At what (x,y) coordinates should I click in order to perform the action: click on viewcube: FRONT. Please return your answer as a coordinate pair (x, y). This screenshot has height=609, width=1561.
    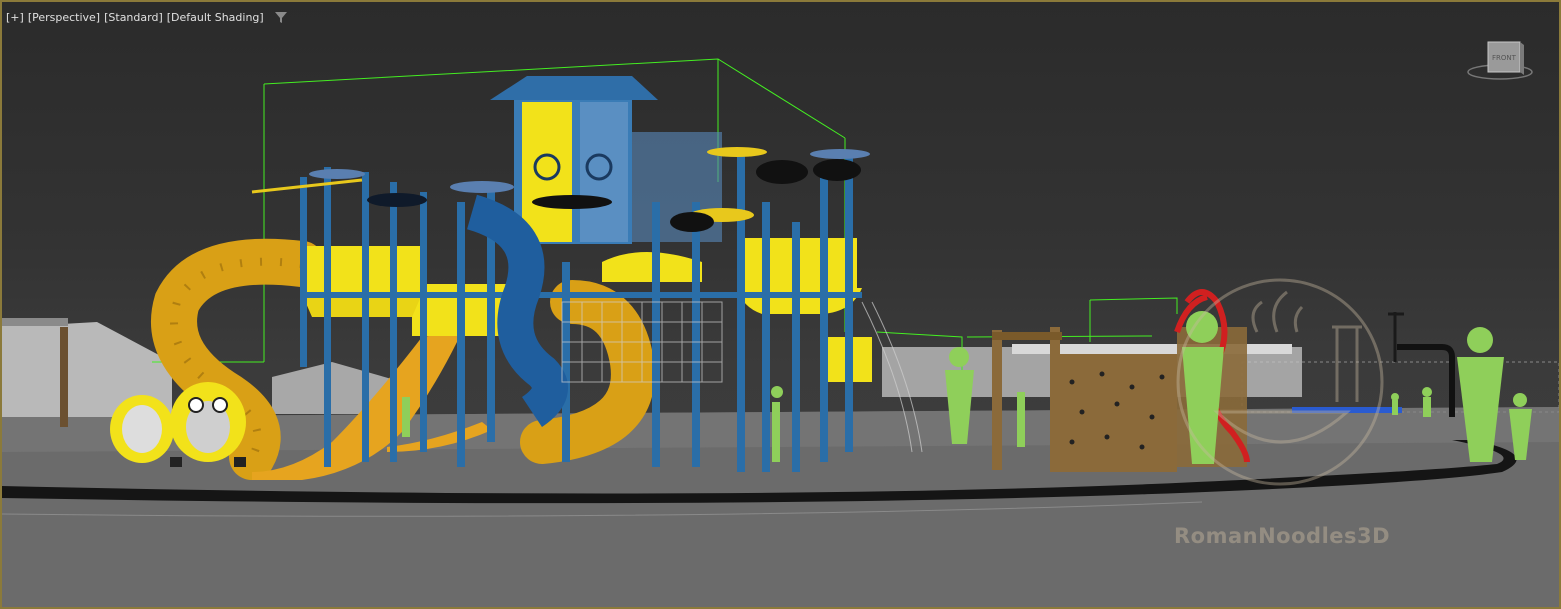
    Looking at the image, I should click on (1500, 60).